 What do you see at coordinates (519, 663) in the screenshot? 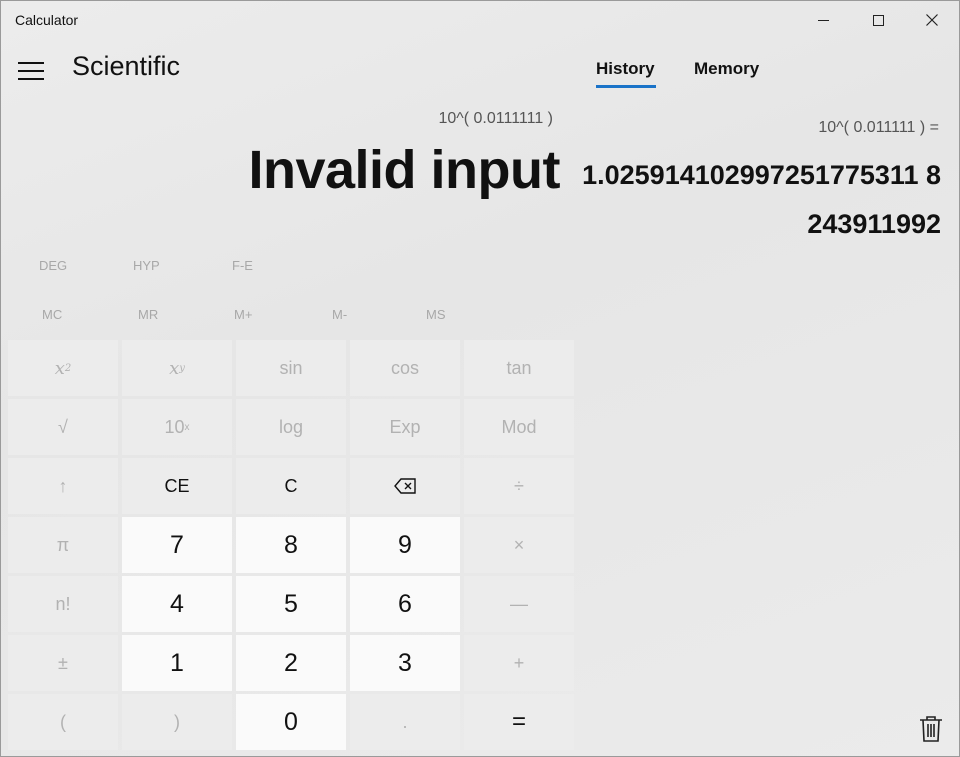
I see `add-button: +` at bounding box center [519, 663].